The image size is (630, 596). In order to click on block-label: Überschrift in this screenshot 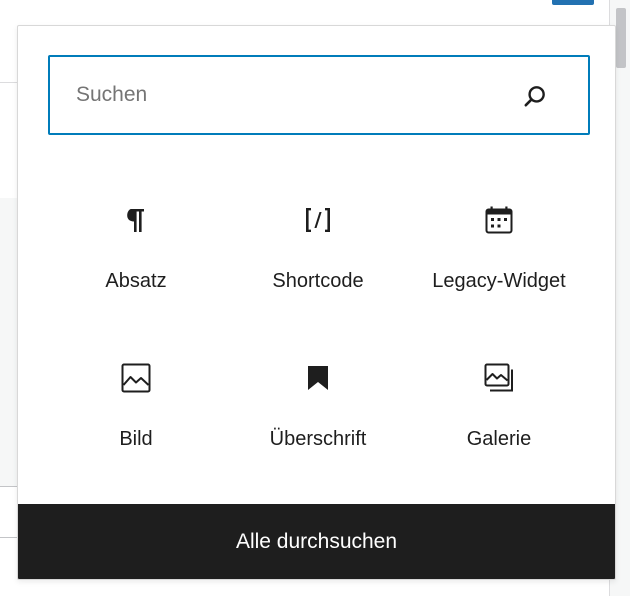, I will do `click(318, 439)`.